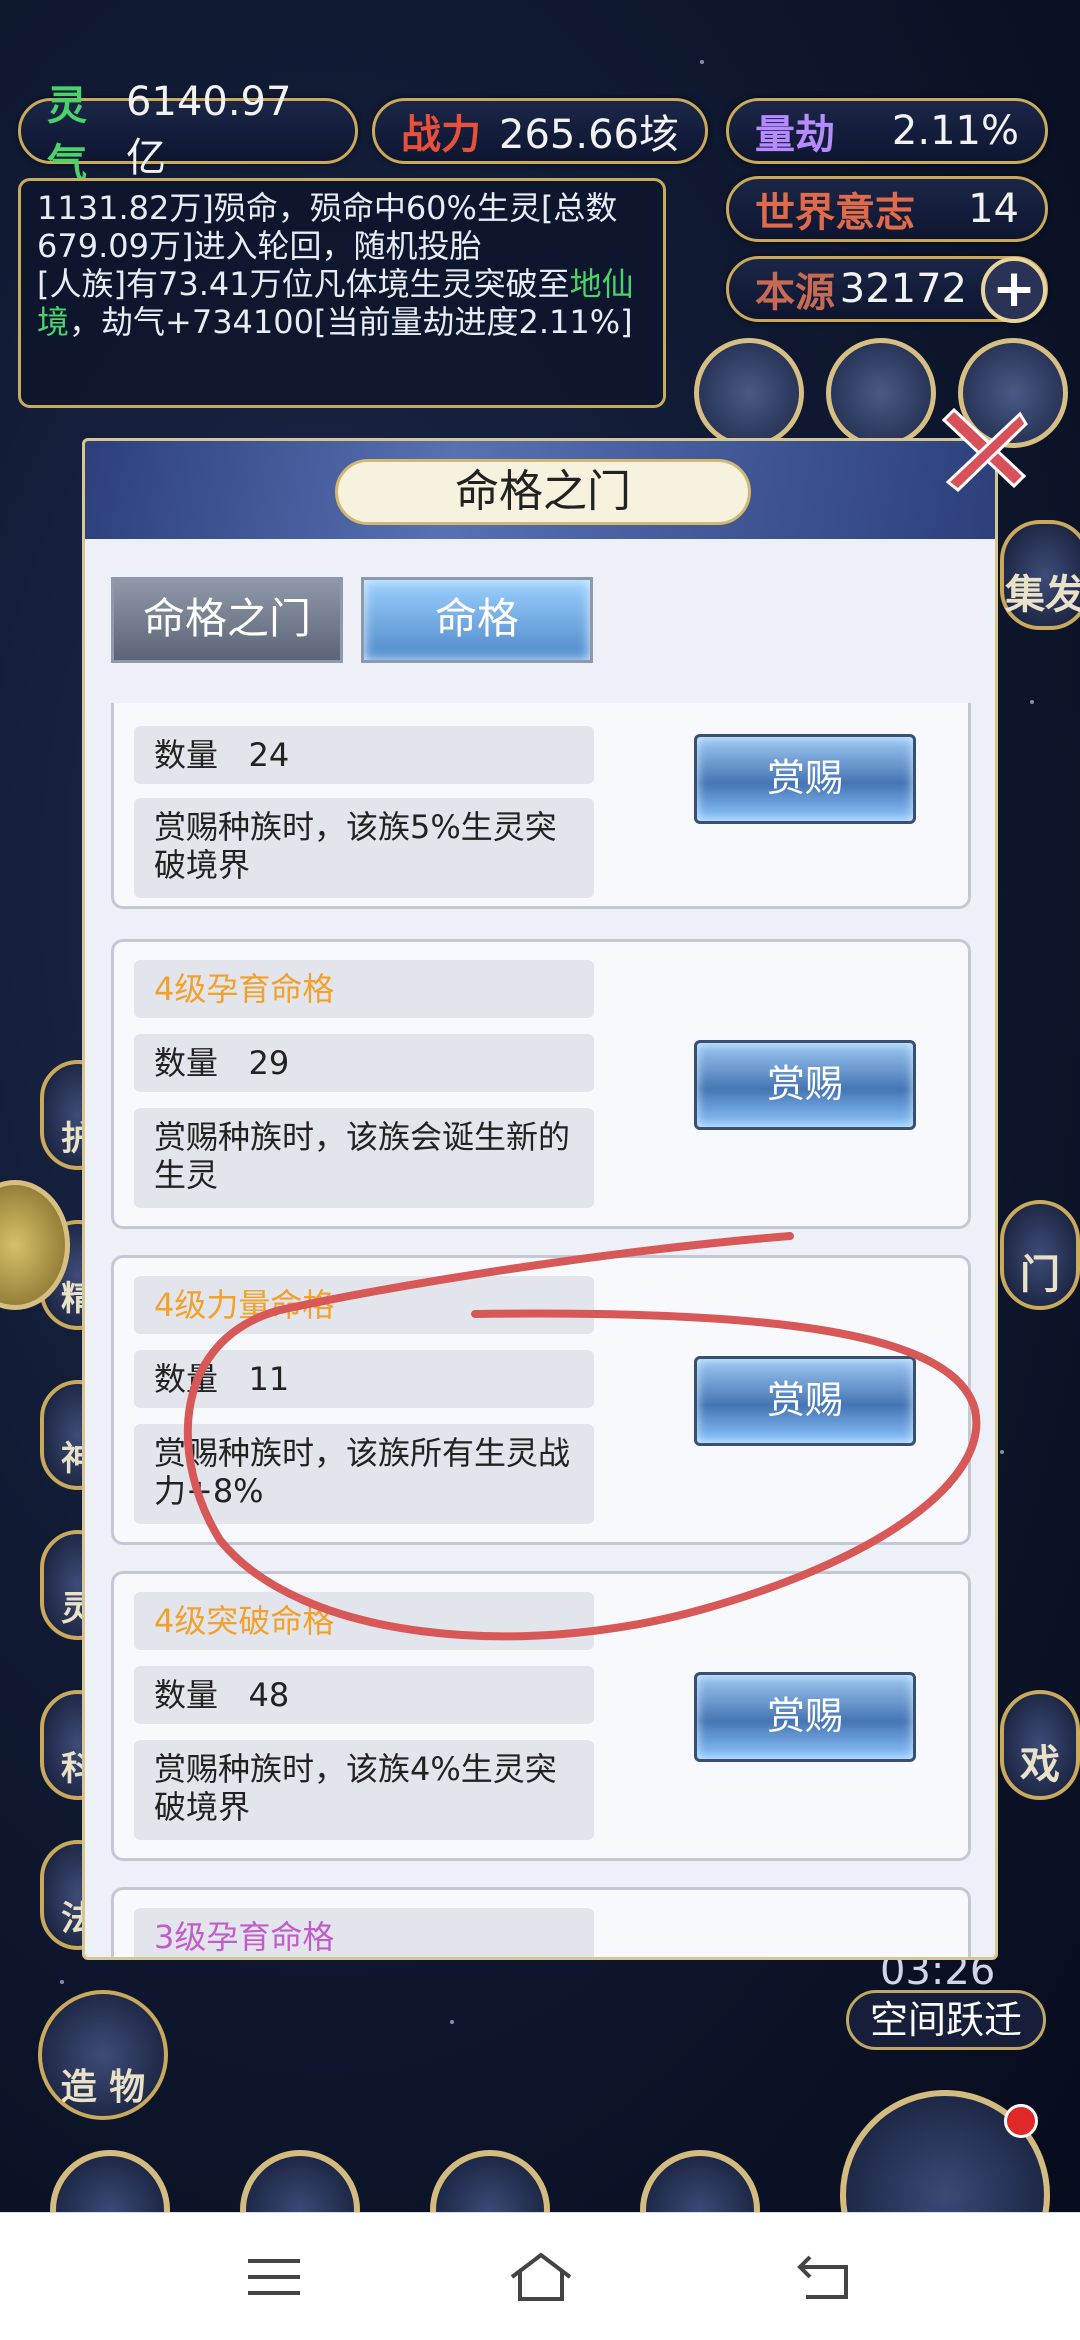 The height and width of the screenshot is (2340, 1080). I want to click on system-nav-bar, so click(540, 2276).